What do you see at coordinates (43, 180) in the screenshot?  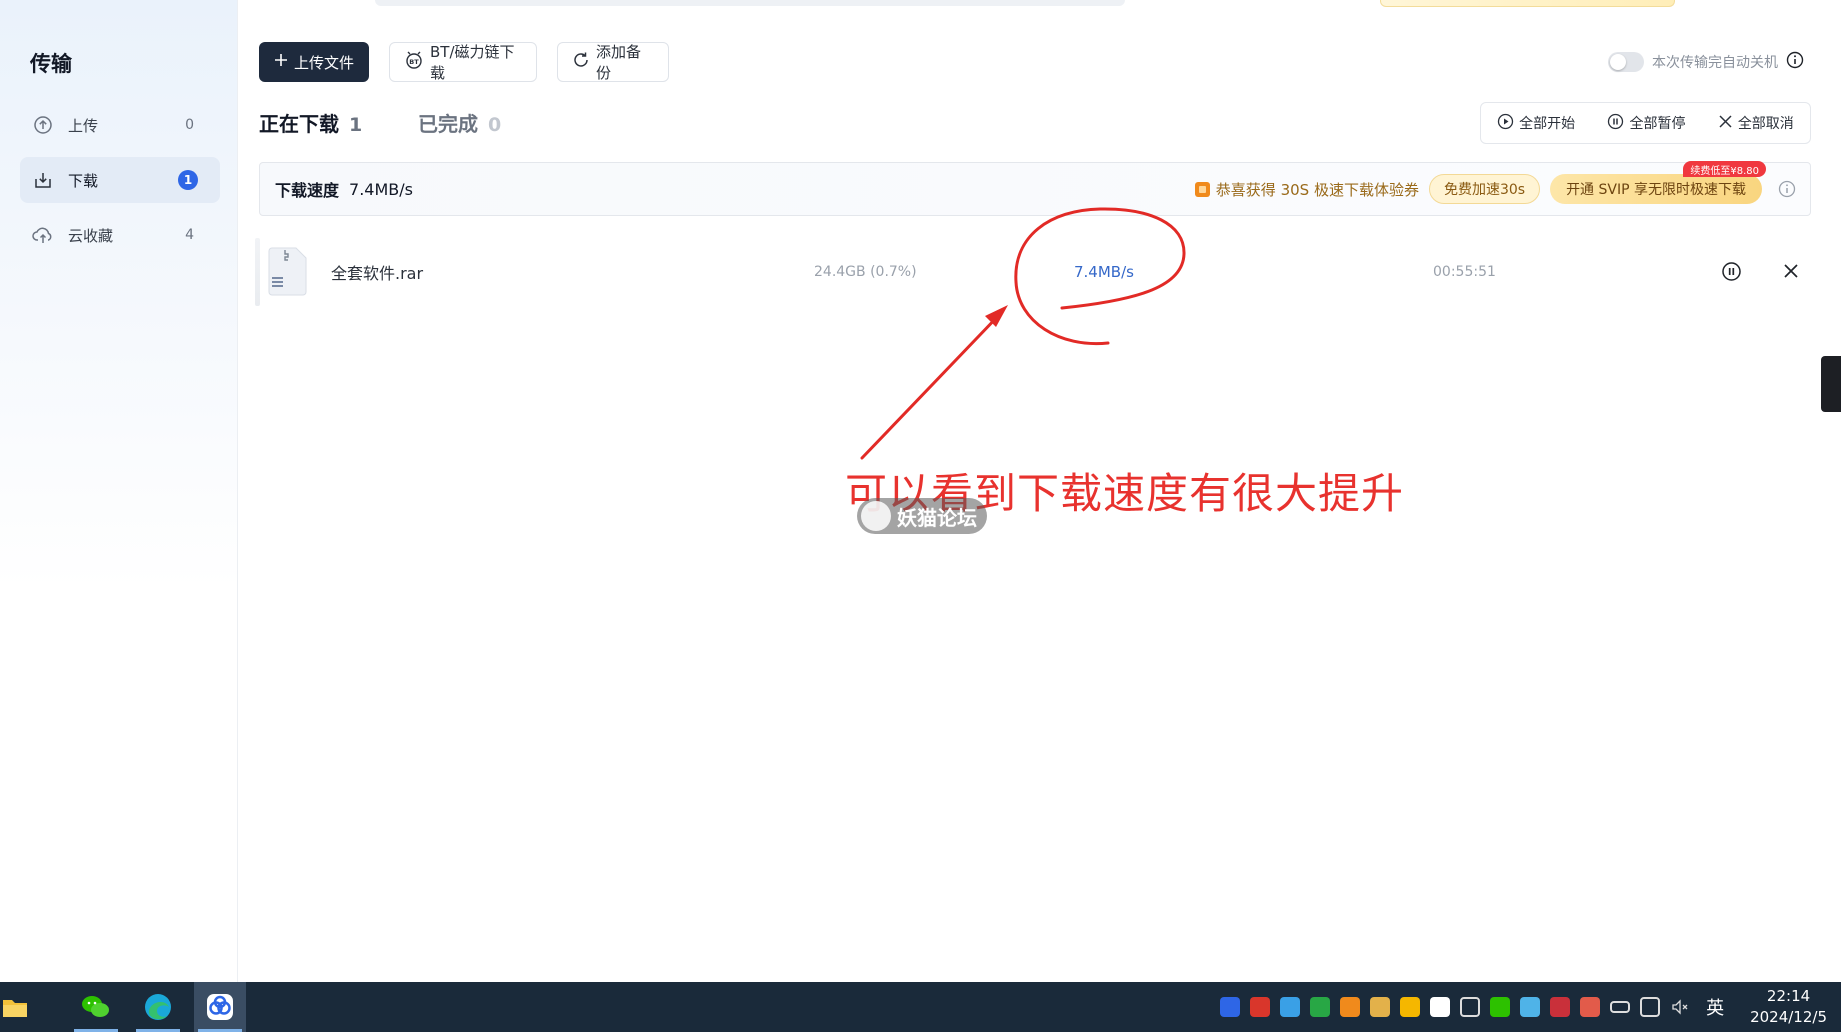 I see `download-tray-icon` at bounding box center [43, 180].